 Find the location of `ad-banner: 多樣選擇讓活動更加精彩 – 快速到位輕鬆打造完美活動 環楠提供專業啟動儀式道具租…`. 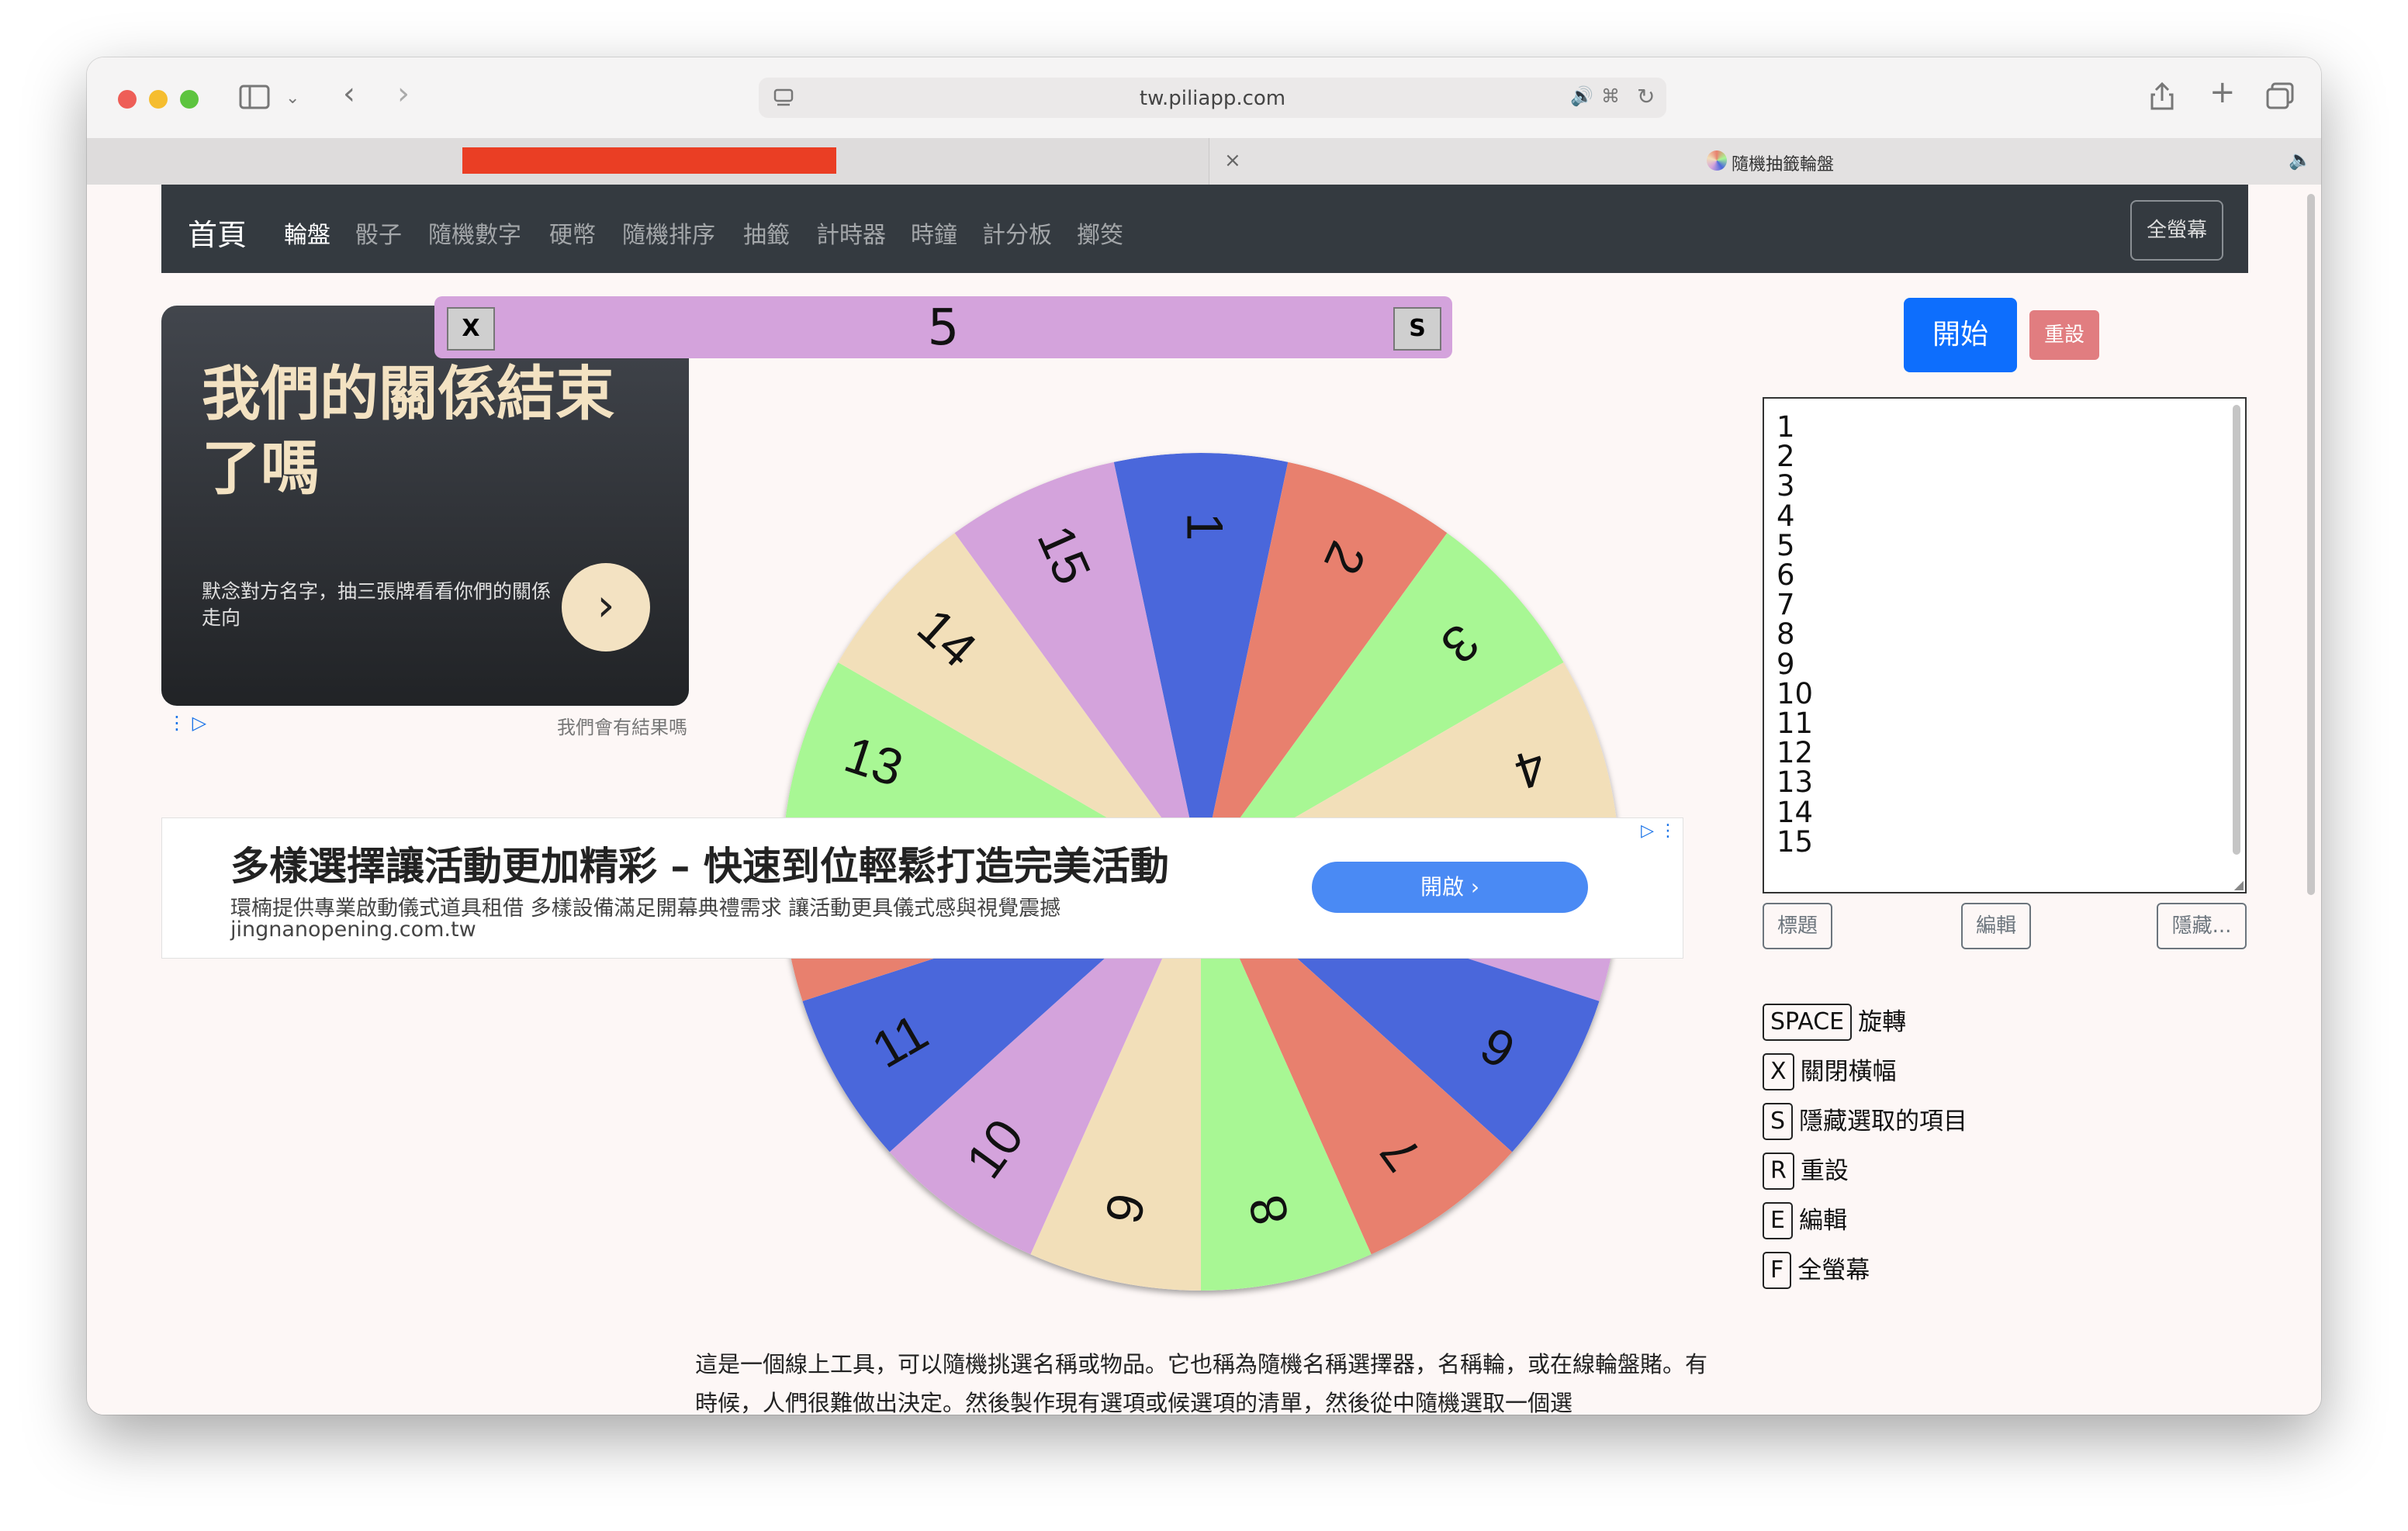

ad-banner: 多樣選擇讓活動更加精彩 – 快速到位輕鬆打造完美活動 環楠提供專業啟動儀式道具租… is located at coordinates (922, 888).